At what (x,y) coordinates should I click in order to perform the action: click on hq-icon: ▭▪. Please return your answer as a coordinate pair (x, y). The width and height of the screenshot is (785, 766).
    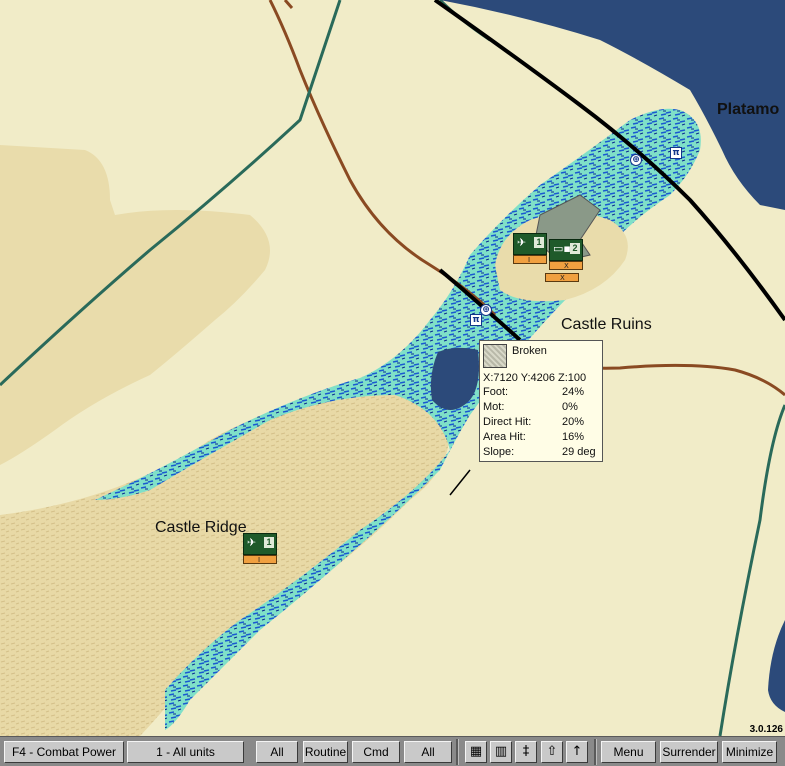
    Looking at the image, I should click on (562, 248).